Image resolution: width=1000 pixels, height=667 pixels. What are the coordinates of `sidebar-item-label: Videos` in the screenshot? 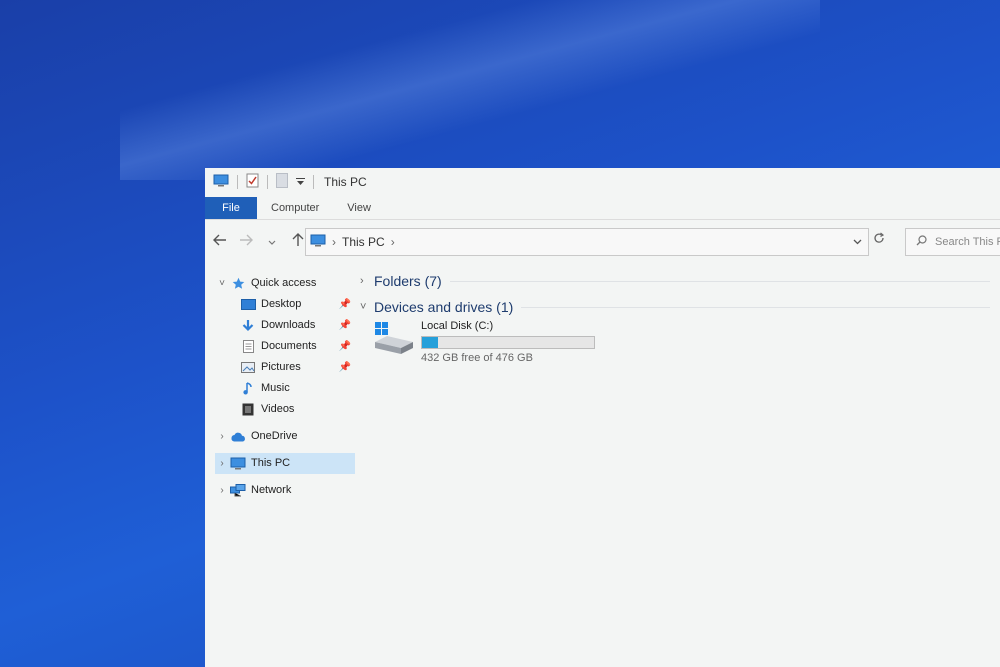 It's located at (278, 409).